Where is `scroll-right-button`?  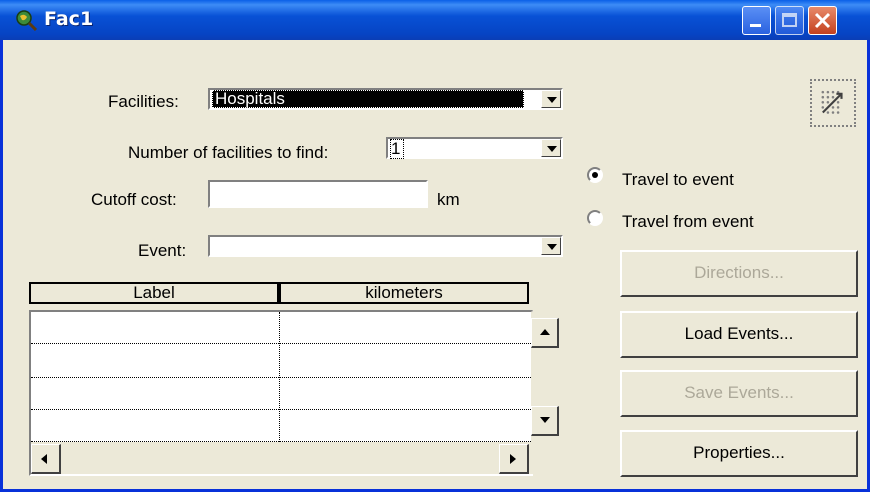
scroll-right-button is located at coordinates (514, 459).